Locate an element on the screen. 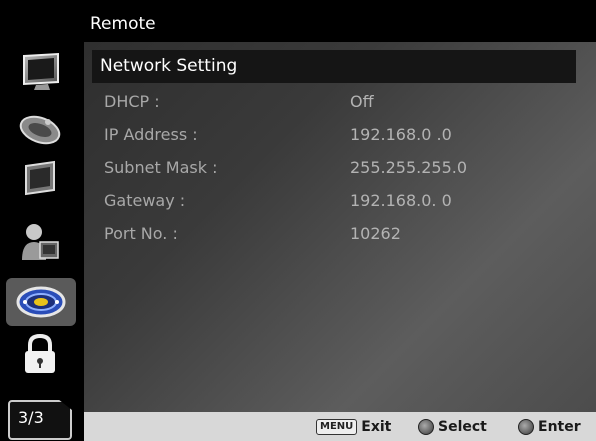  page-indicator: 3/3 is located at coordinates (40, 420).